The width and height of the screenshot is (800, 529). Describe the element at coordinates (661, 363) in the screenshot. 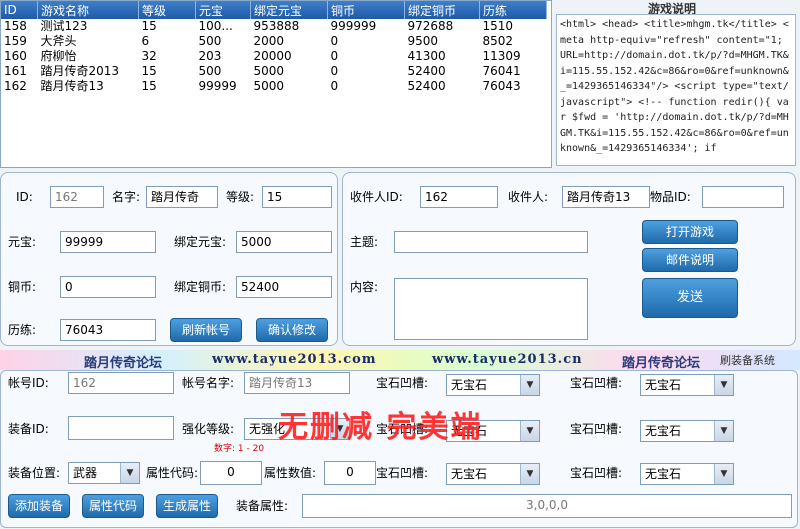

I see `forum-title-right: 踏月传奇论坛` at that location.